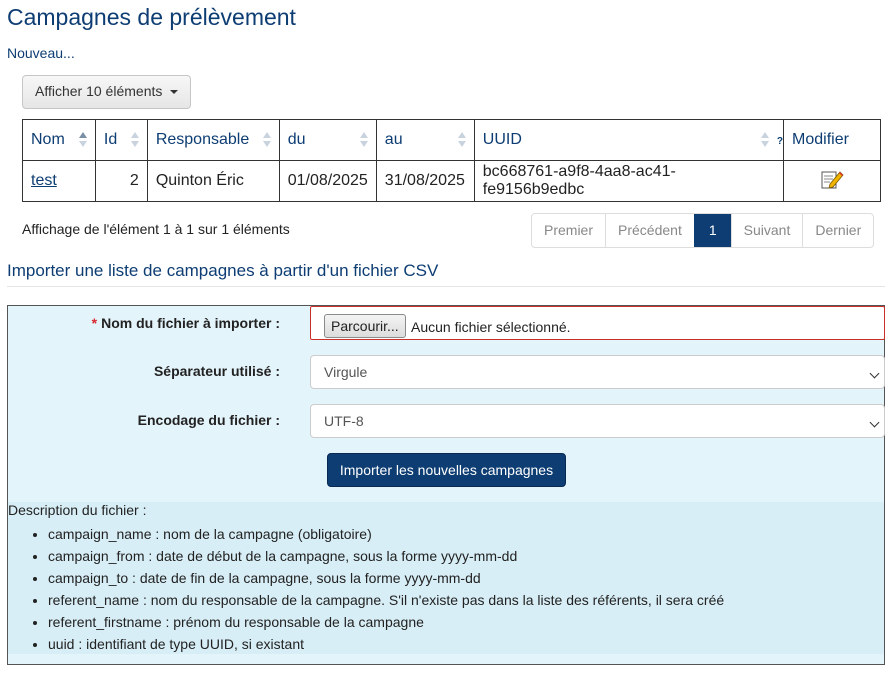  I want to click on cell-au: 31/08/2025, so click(425, 181).